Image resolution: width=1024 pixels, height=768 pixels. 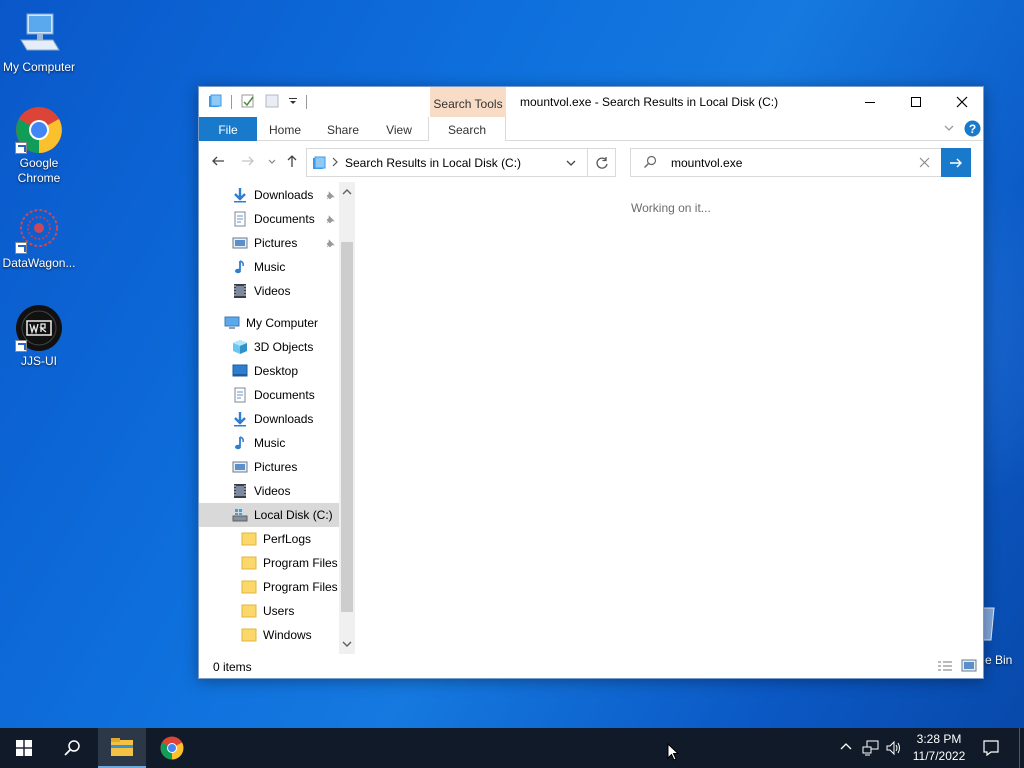 I want to click on tab-share: Share, so click(x=343, y=129).